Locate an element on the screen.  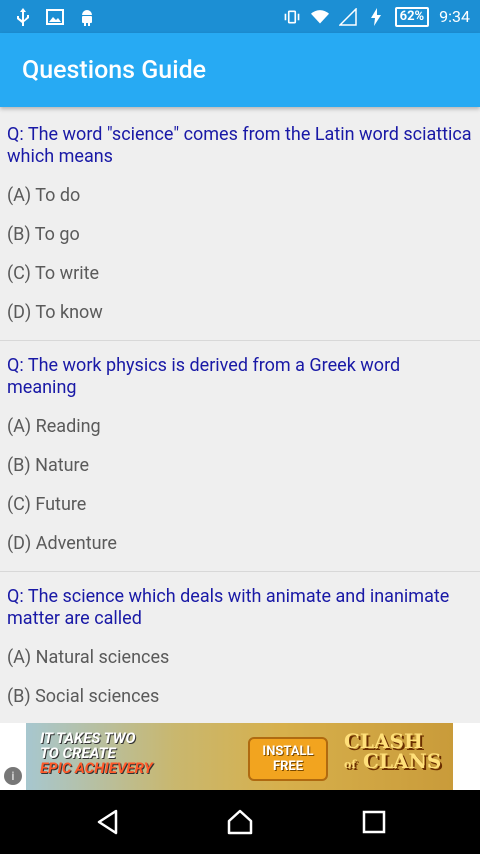
ad-cta-label: FREE is located at coordinates (288, 766).